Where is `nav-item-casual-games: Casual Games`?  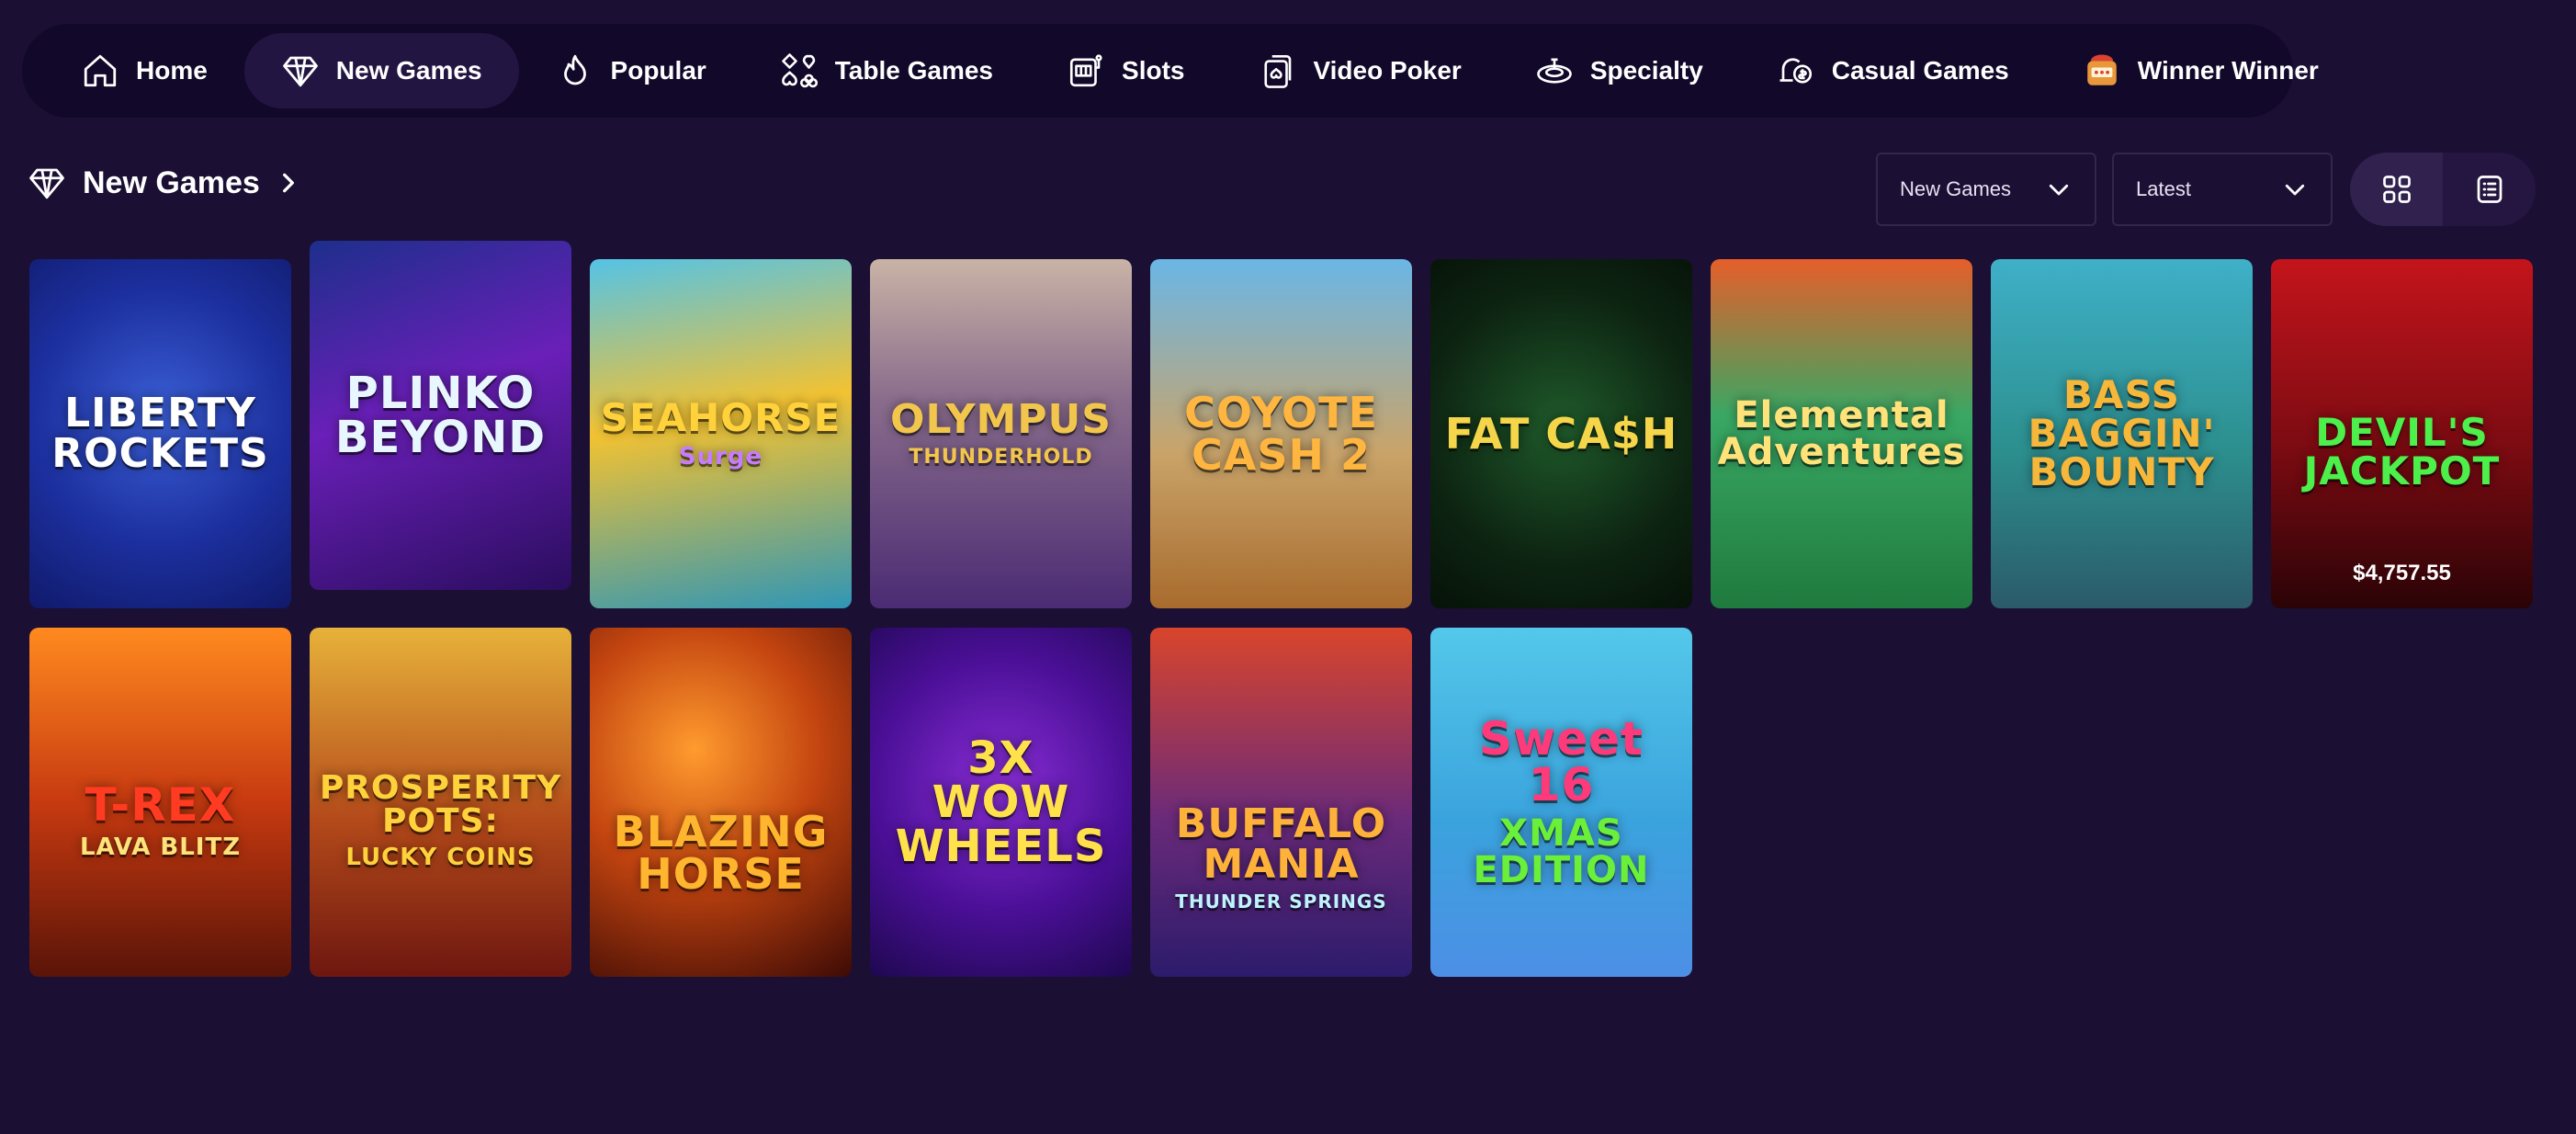
nav-item-casual-games: Casual Games is located at coordinates (1893, 71).